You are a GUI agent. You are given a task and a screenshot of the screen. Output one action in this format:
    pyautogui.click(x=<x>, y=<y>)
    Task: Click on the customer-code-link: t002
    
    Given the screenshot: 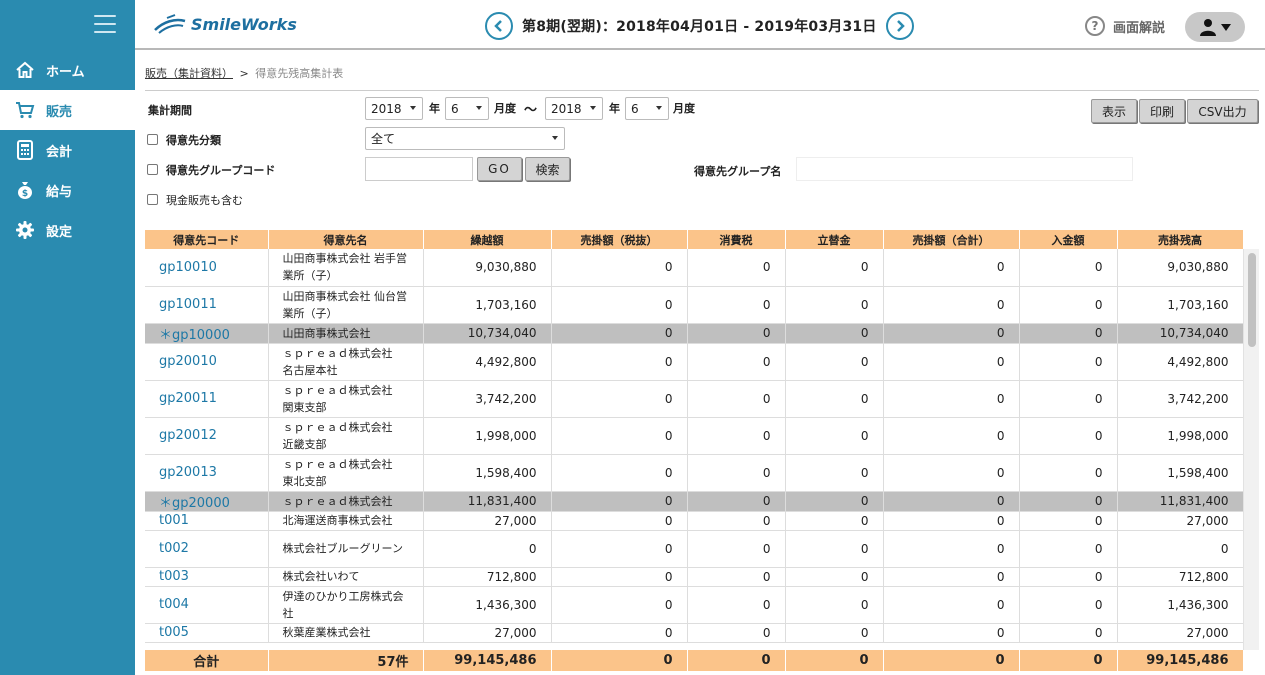 What is the action you would take?
    pyautogui.click(x=207, y=549)
    